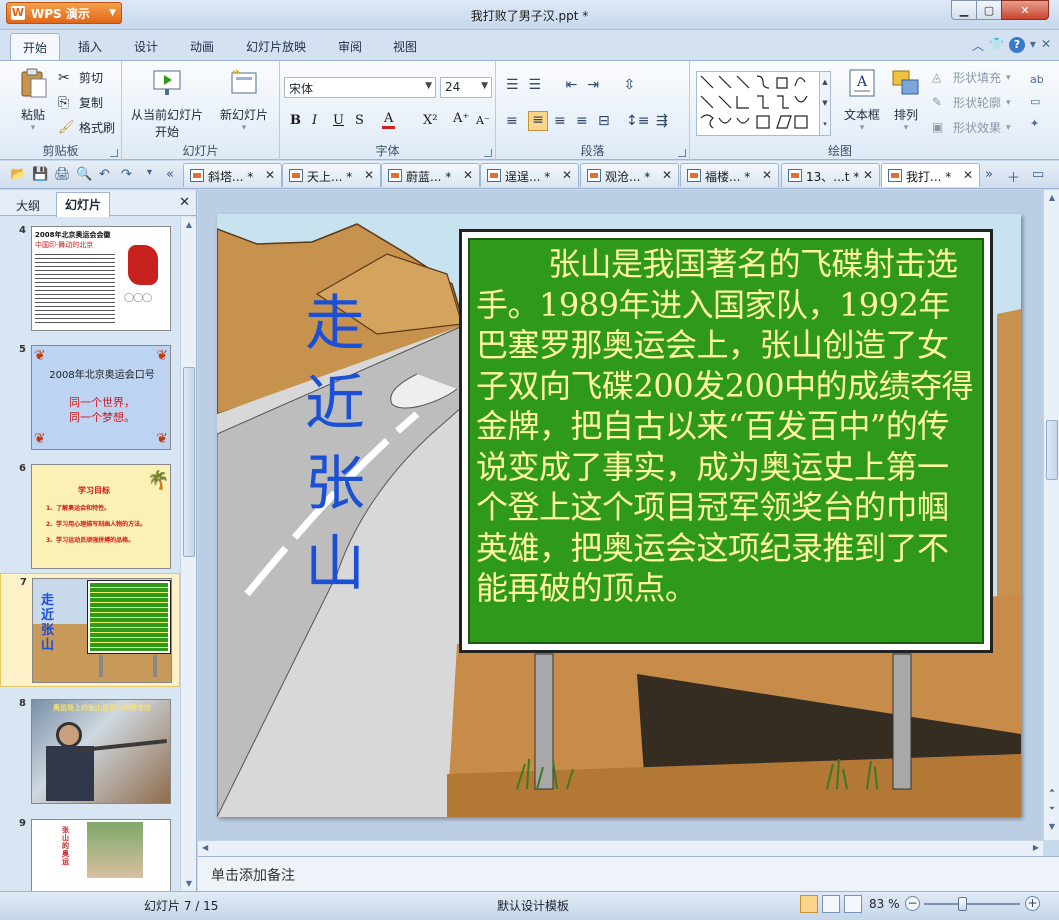  What do you see at coordinates (389, 120) in the screenshot?
I see `font-color-button: A` at bounding box center [389, 120].